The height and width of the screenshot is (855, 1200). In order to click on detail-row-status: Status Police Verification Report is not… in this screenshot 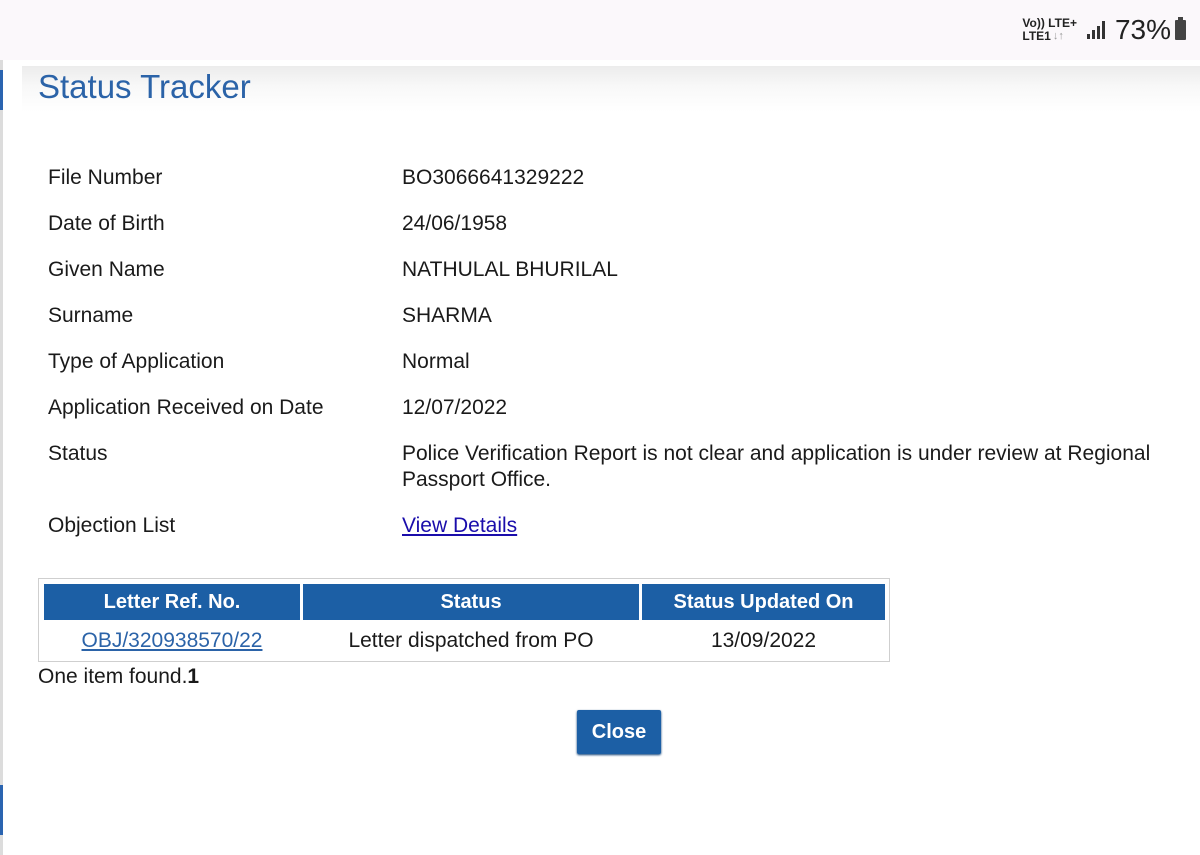, I will do `click(624, 467)`.